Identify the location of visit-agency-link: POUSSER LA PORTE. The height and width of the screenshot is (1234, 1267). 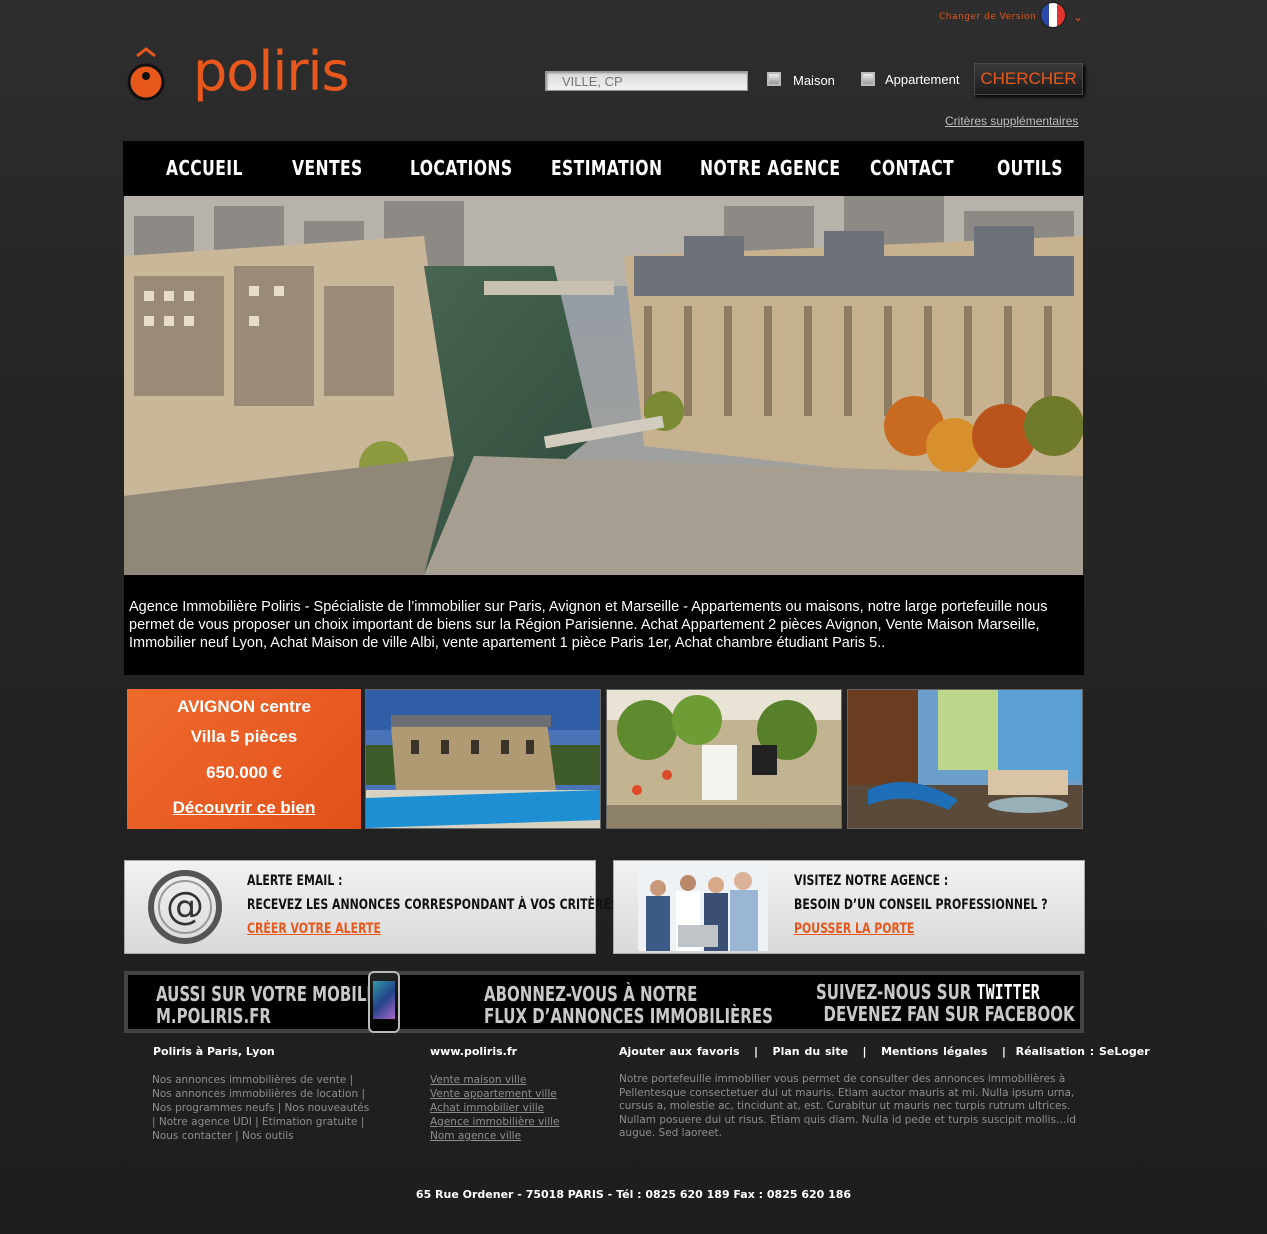
(854, 929).